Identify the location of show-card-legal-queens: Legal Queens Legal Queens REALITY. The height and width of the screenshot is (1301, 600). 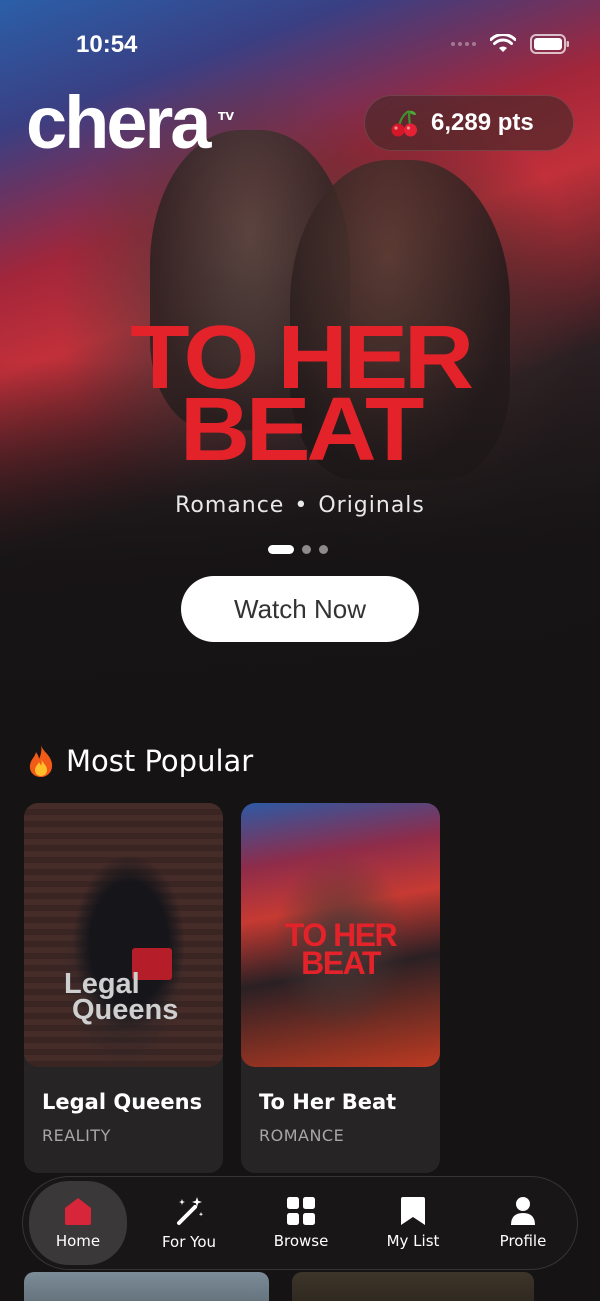
(123, 988).